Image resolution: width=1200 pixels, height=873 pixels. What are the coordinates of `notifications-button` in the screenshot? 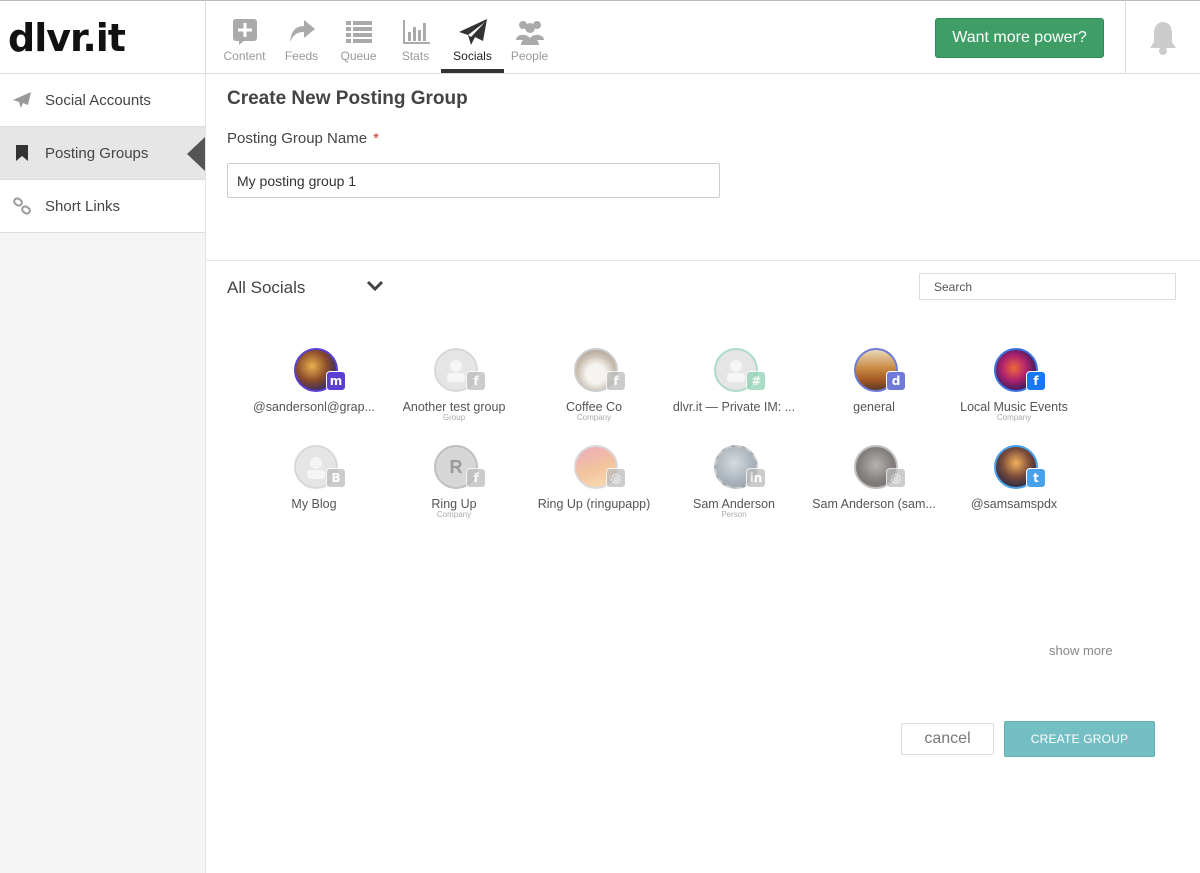 It's located at (1162, 38).